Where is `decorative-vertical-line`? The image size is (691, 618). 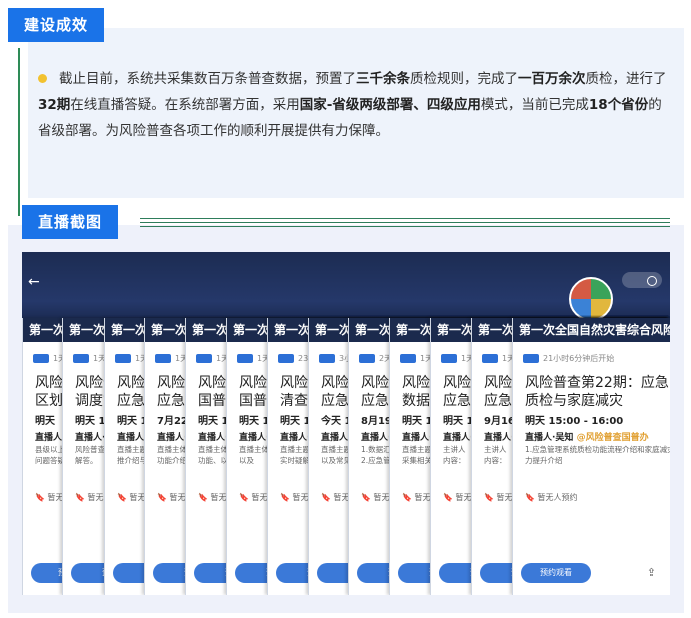 decorative-vertical-line is located at coordinates (19, 132).